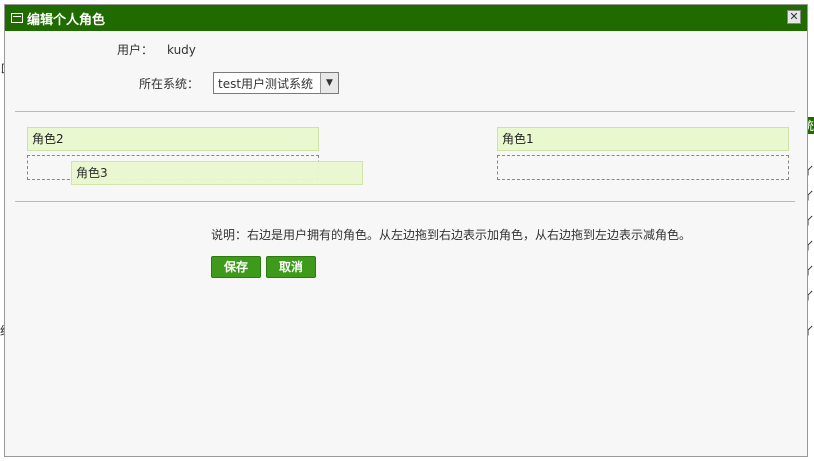 This screenshot has height=461, width=814. Describe the element at coordinates (406, 18) in the screenshot. I see `dialog-titlebar: 编辑个人角色 ✕` at that location.